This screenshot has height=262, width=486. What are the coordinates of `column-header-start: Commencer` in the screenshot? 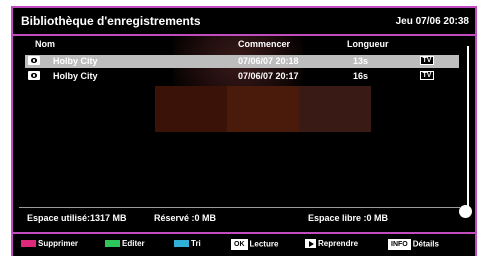 It's located at (264, 44).